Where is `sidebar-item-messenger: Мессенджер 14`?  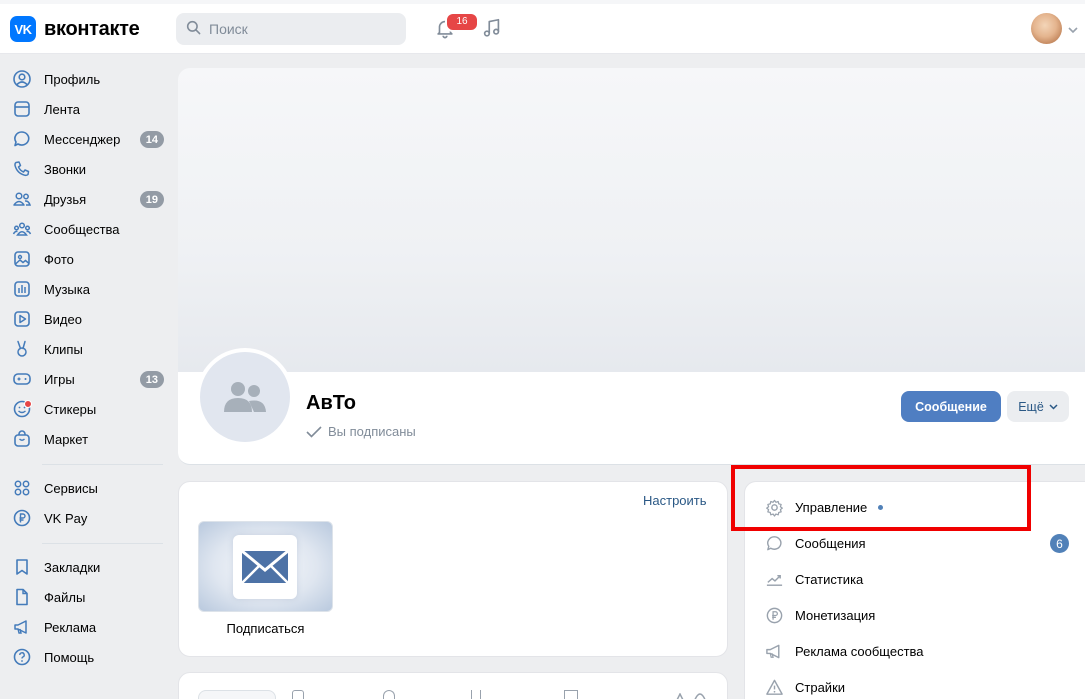 sidebar-item-messenger: Мессенджер 14 is located at coordinates (90, 139).